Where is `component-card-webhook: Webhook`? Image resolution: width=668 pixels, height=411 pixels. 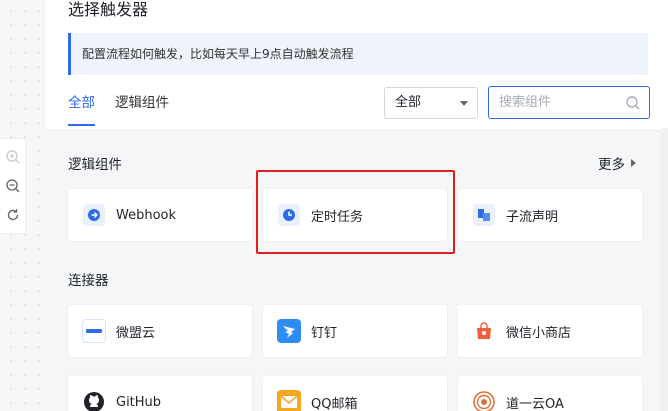
component-card-webhook: Webhook is located at coordinates (160, 215).